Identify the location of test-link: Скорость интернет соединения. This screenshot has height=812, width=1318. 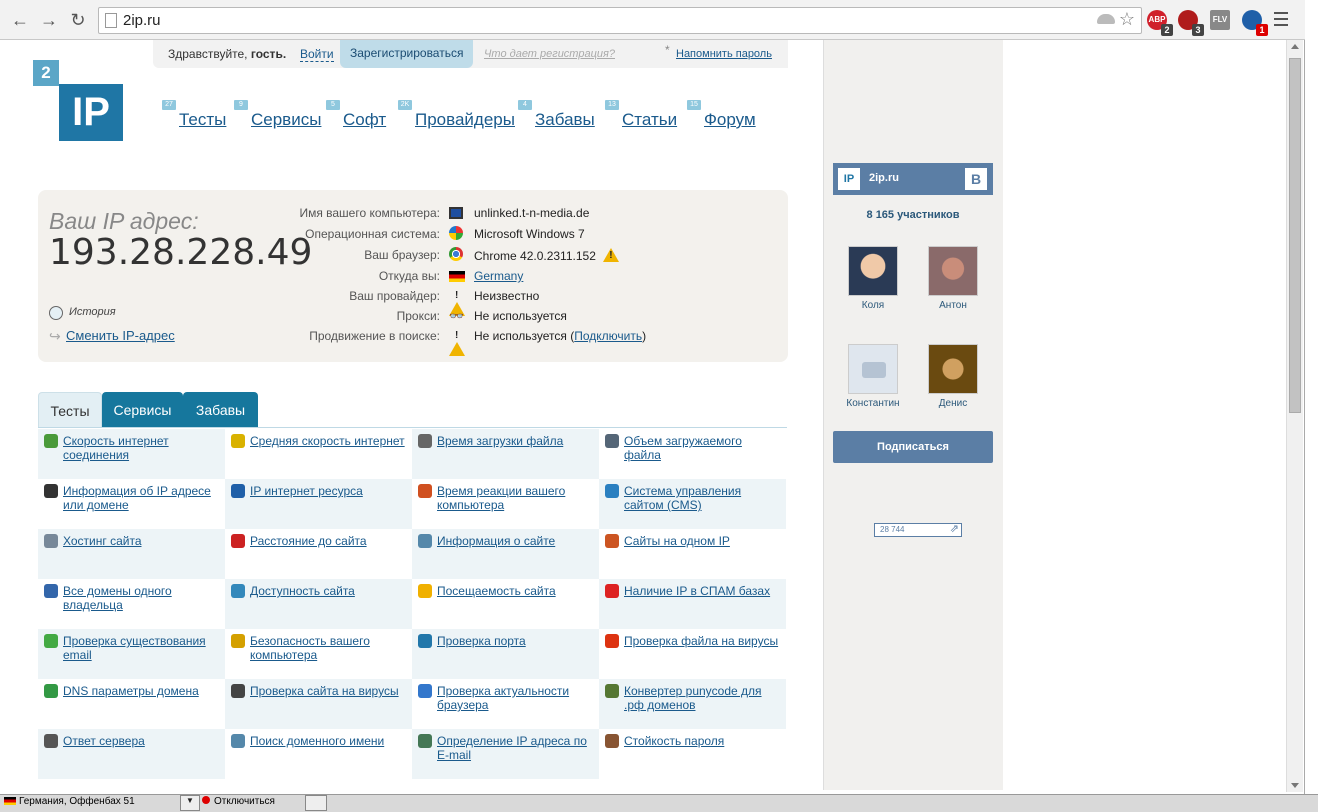
(142, 448).